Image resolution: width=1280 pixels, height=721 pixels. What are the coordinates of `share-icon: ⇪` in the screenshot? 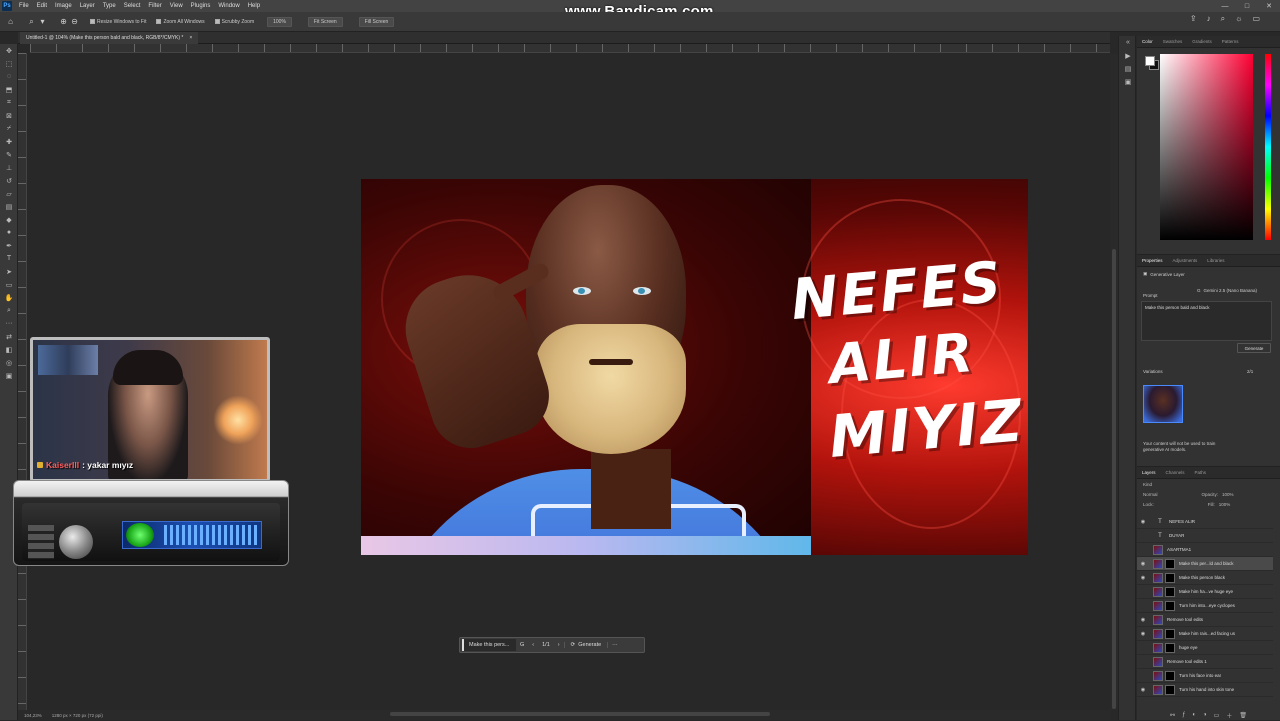 It's located at (1193, 19).